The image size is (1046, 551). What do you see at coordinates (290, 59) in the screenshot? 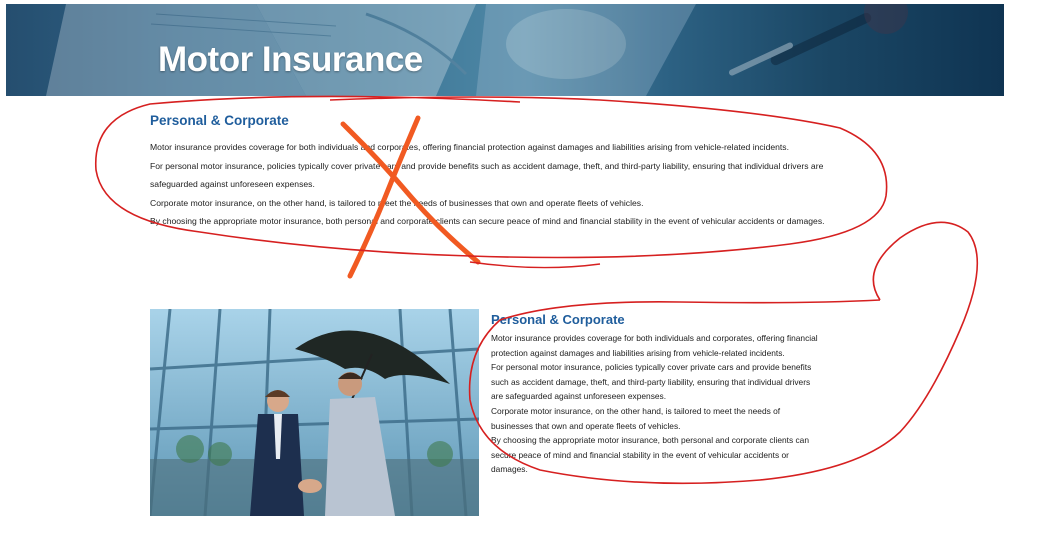
I see `page-title: Motor Insurance` at bounding box center [290, 59].